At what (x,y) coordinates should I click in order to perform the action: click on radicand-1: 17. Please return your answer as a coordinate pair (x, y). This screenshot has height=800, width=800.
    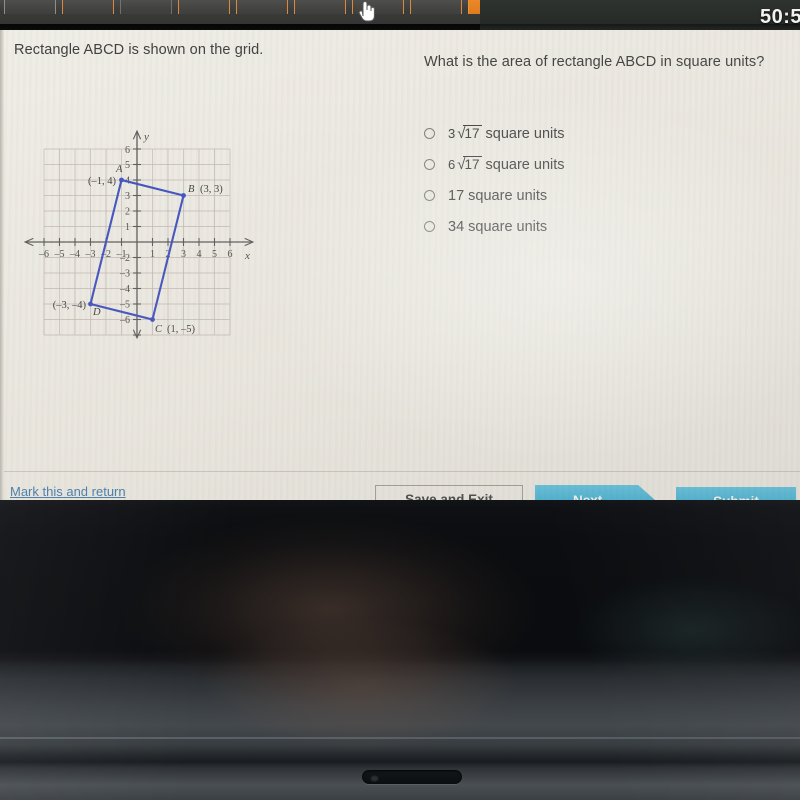
    Looking at the image, I should click on (472, 164).